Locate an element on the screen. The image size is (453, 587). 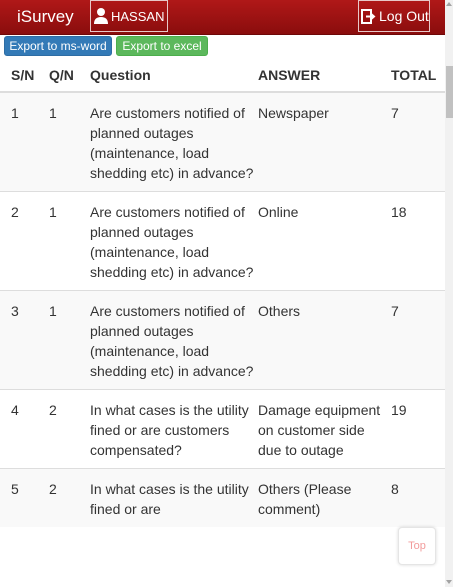
export-word-button: Export to ms-word is located at coordinates (58, 46).